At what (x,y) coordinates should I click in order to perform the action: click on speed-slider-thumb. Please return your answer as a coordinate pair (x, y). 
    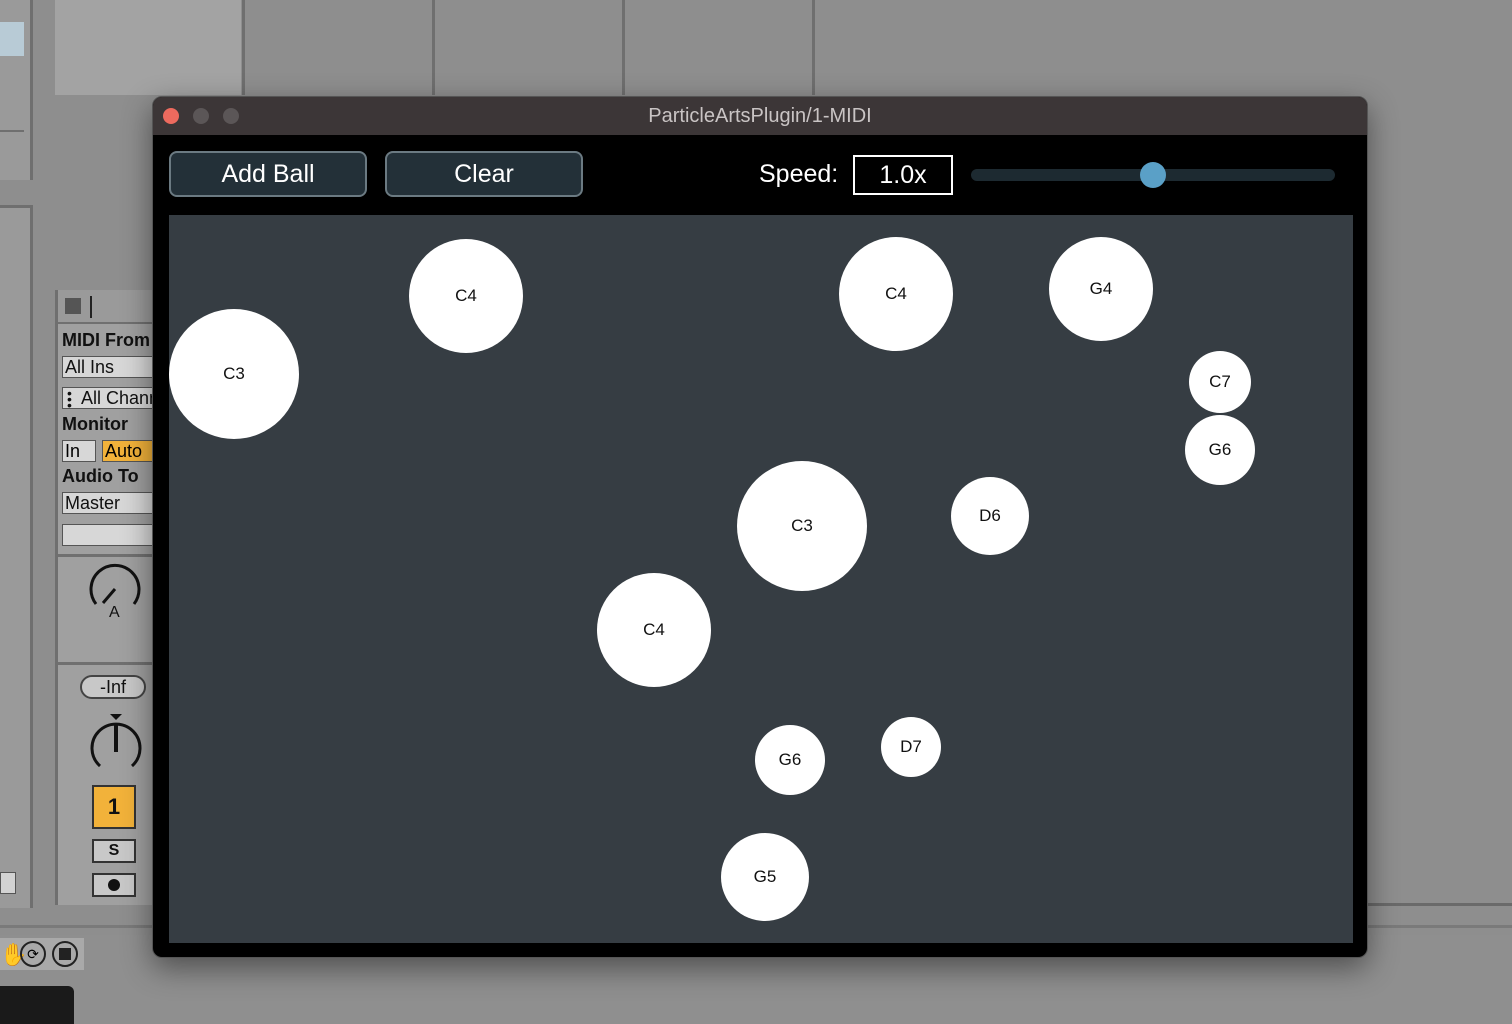
    Looking at the image, I should click on (1153, 175).